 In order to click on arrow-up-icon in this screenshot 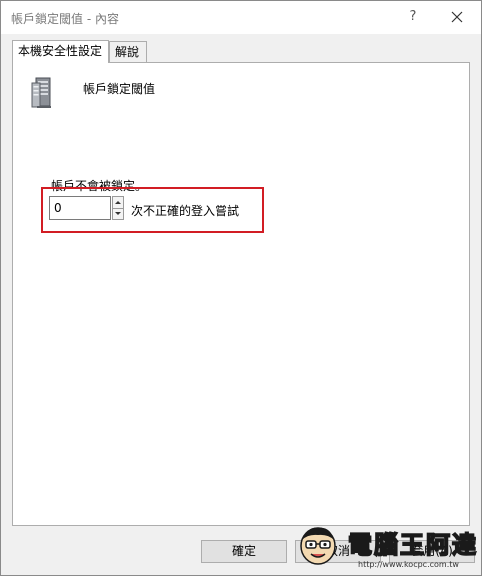, I will do `click(118, 202)`.